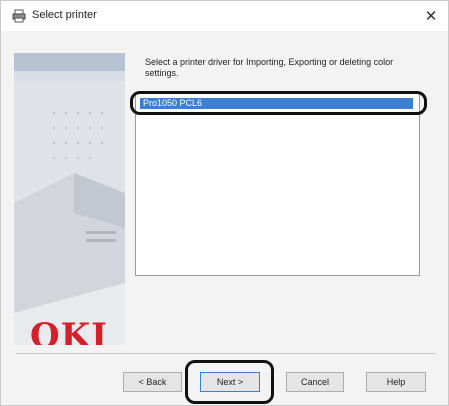 The width and height of the screenshot is (449, 406). I want to click on printer-list-item: Pro1050 PCL6, so click(276, 103).